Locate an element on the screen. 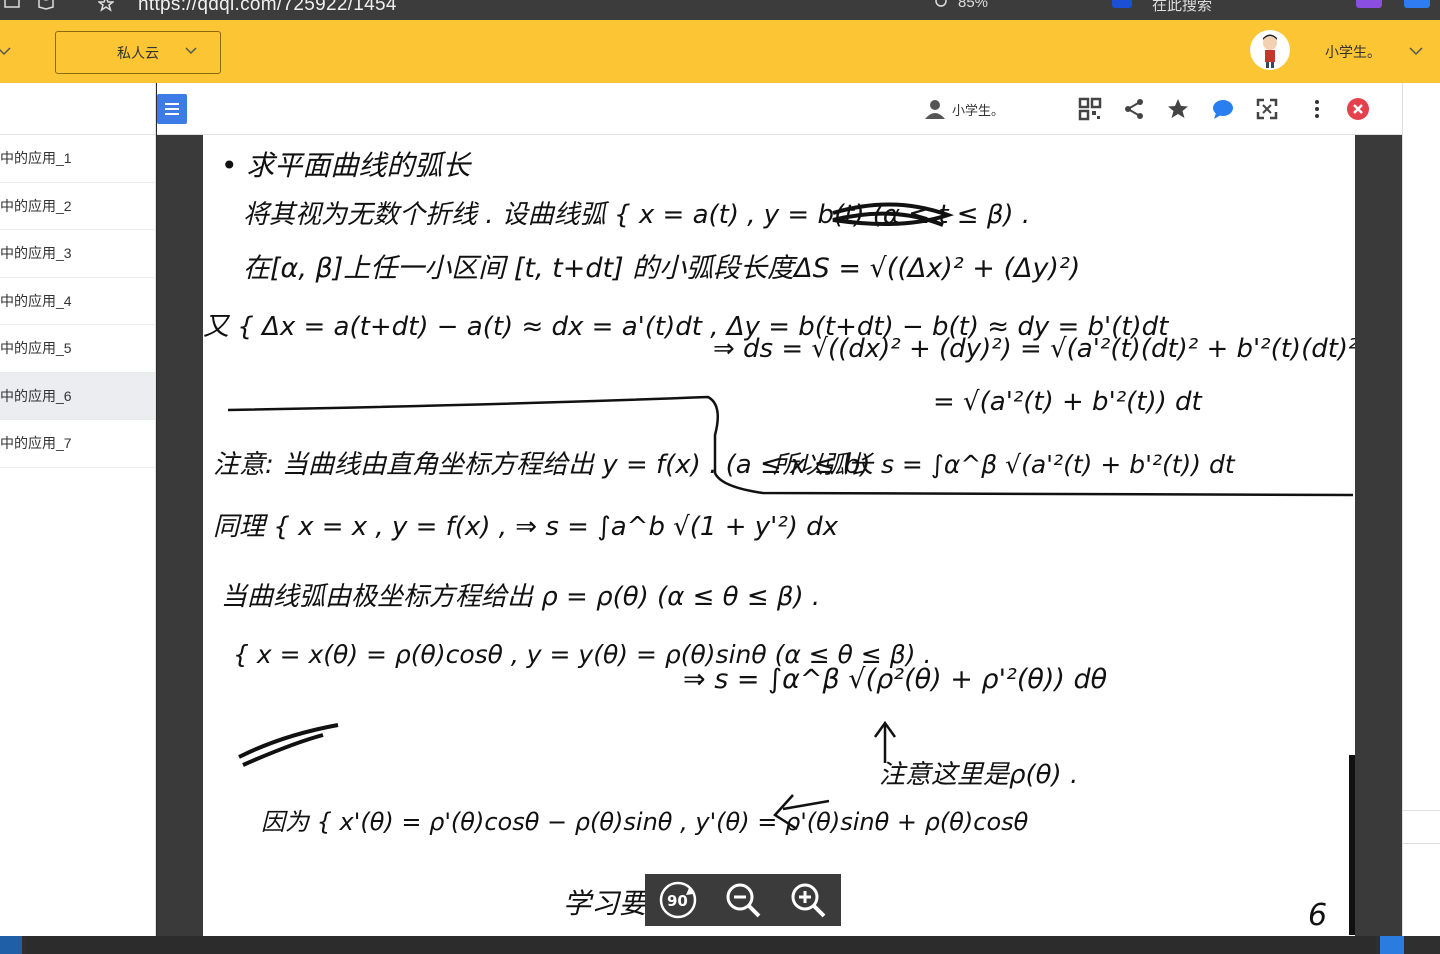 The width and height of the screenshot is (1440, 954). sidebar-item: 中的应用_7 is located at coordinates (77, 444).